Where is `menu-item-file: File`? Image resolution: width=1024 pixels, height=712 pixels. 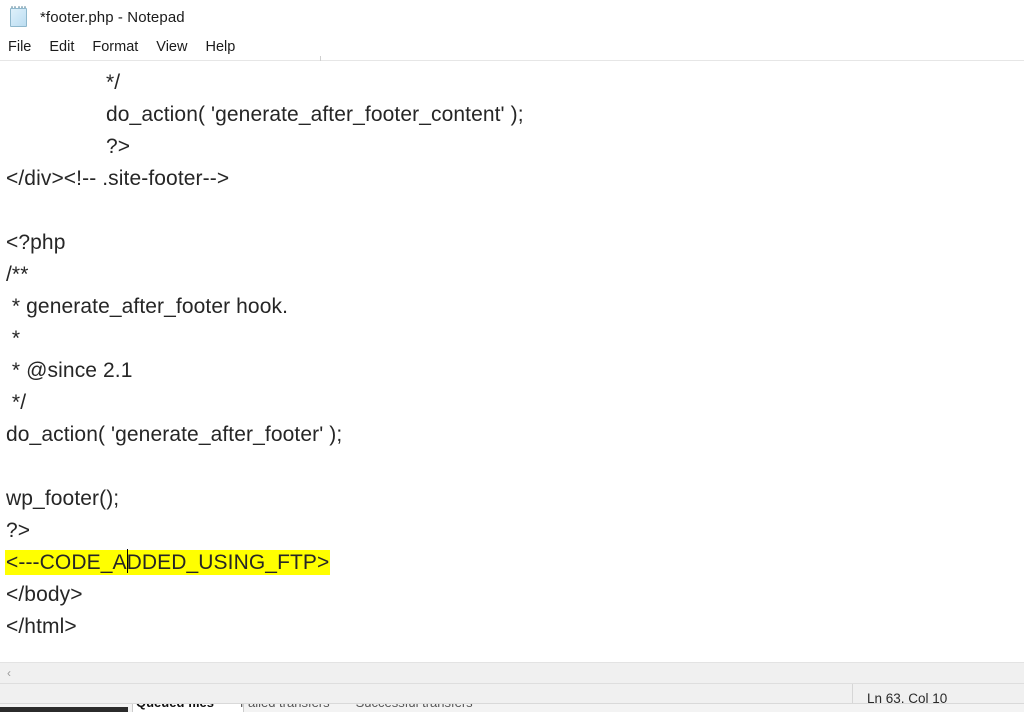
menu-item-file: File is located at coordinates (24, 47).